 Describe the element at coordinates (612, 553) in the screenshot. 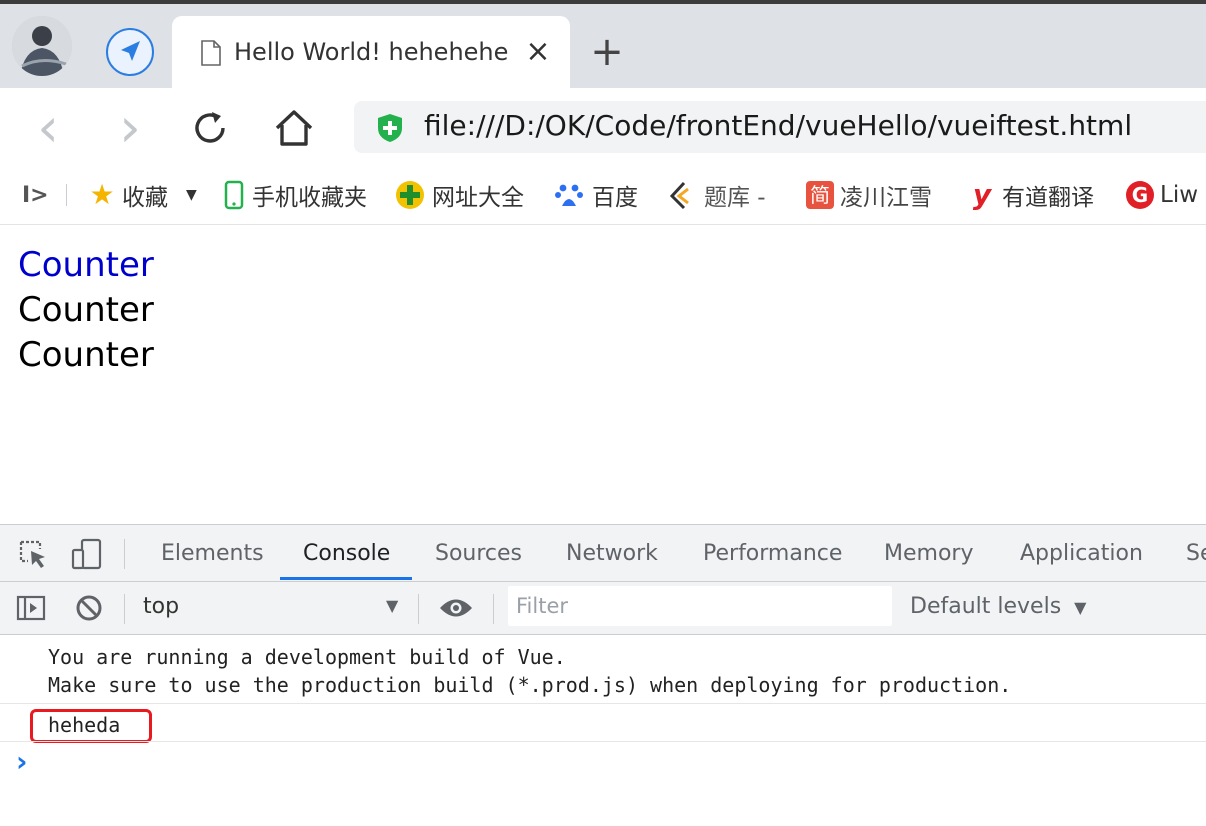

I see `tab-network: Network` at that location.